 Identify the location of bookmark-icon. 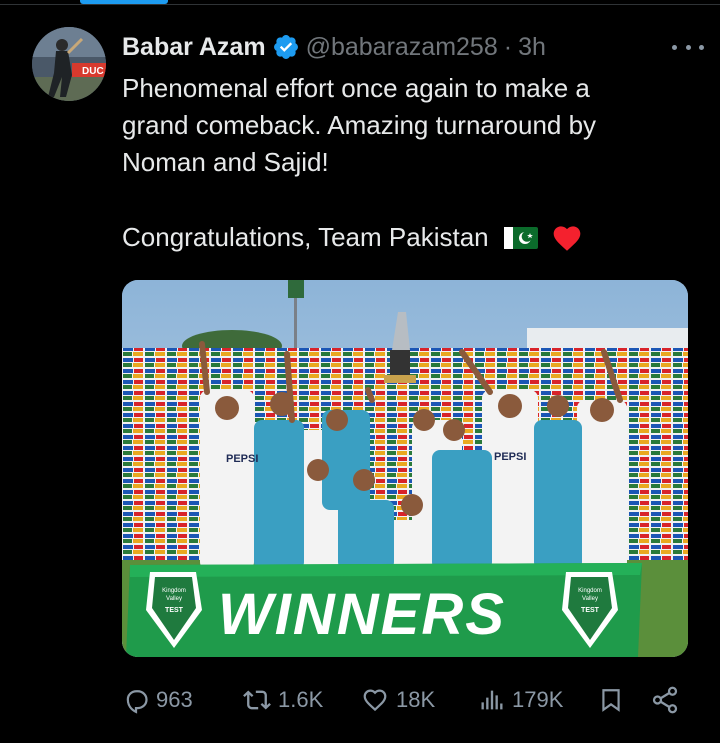
(611, 700).